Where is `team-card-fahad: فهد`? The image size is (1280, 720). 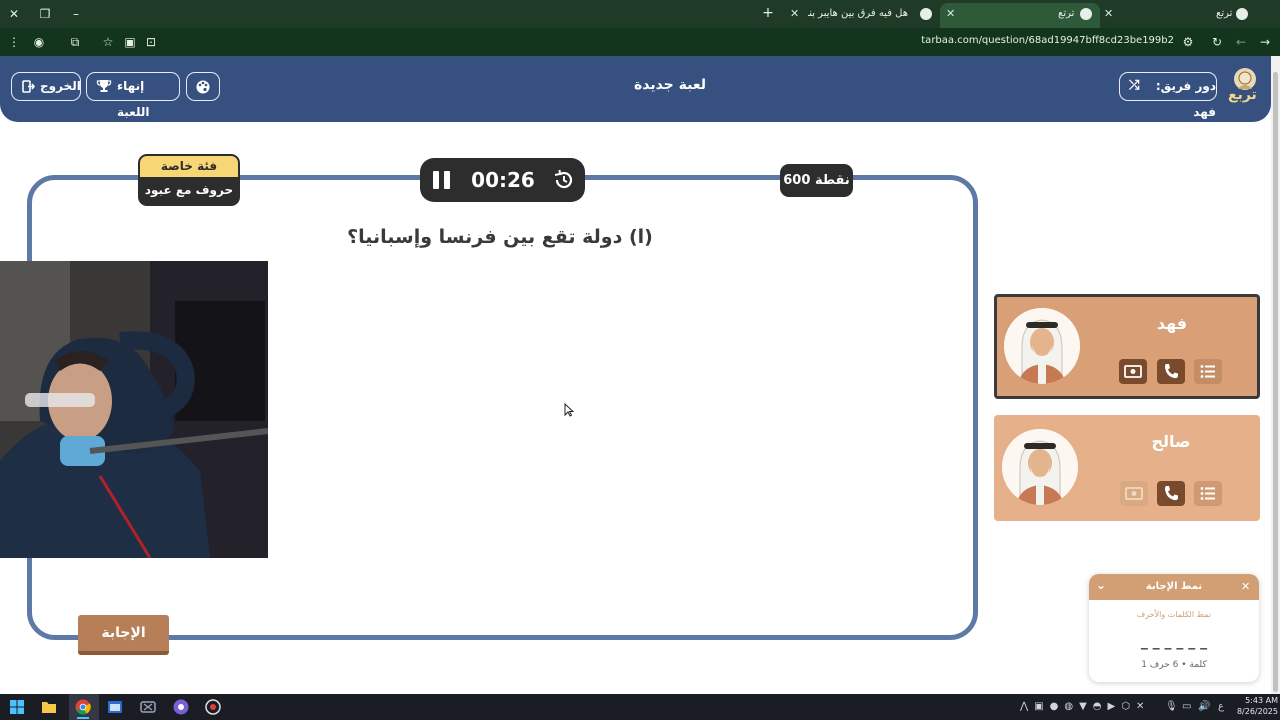 team-card-fahad: فهد is located at coordinates (1127, 346).